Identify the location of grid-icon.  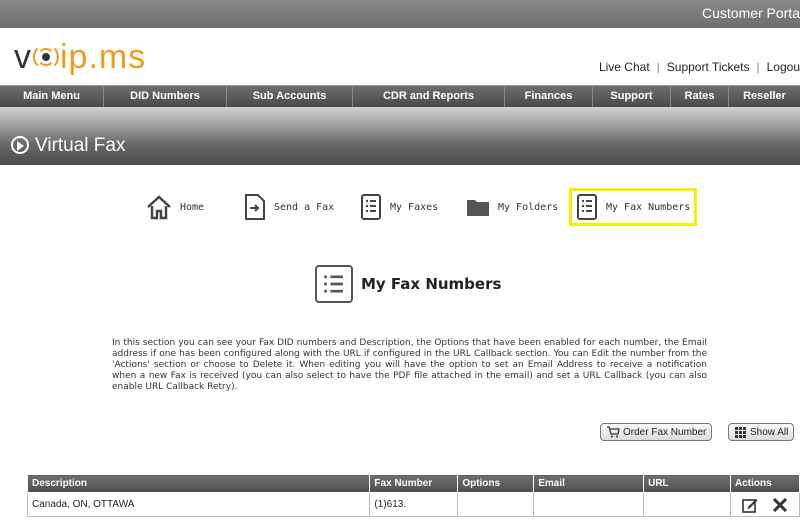
(740, 432).